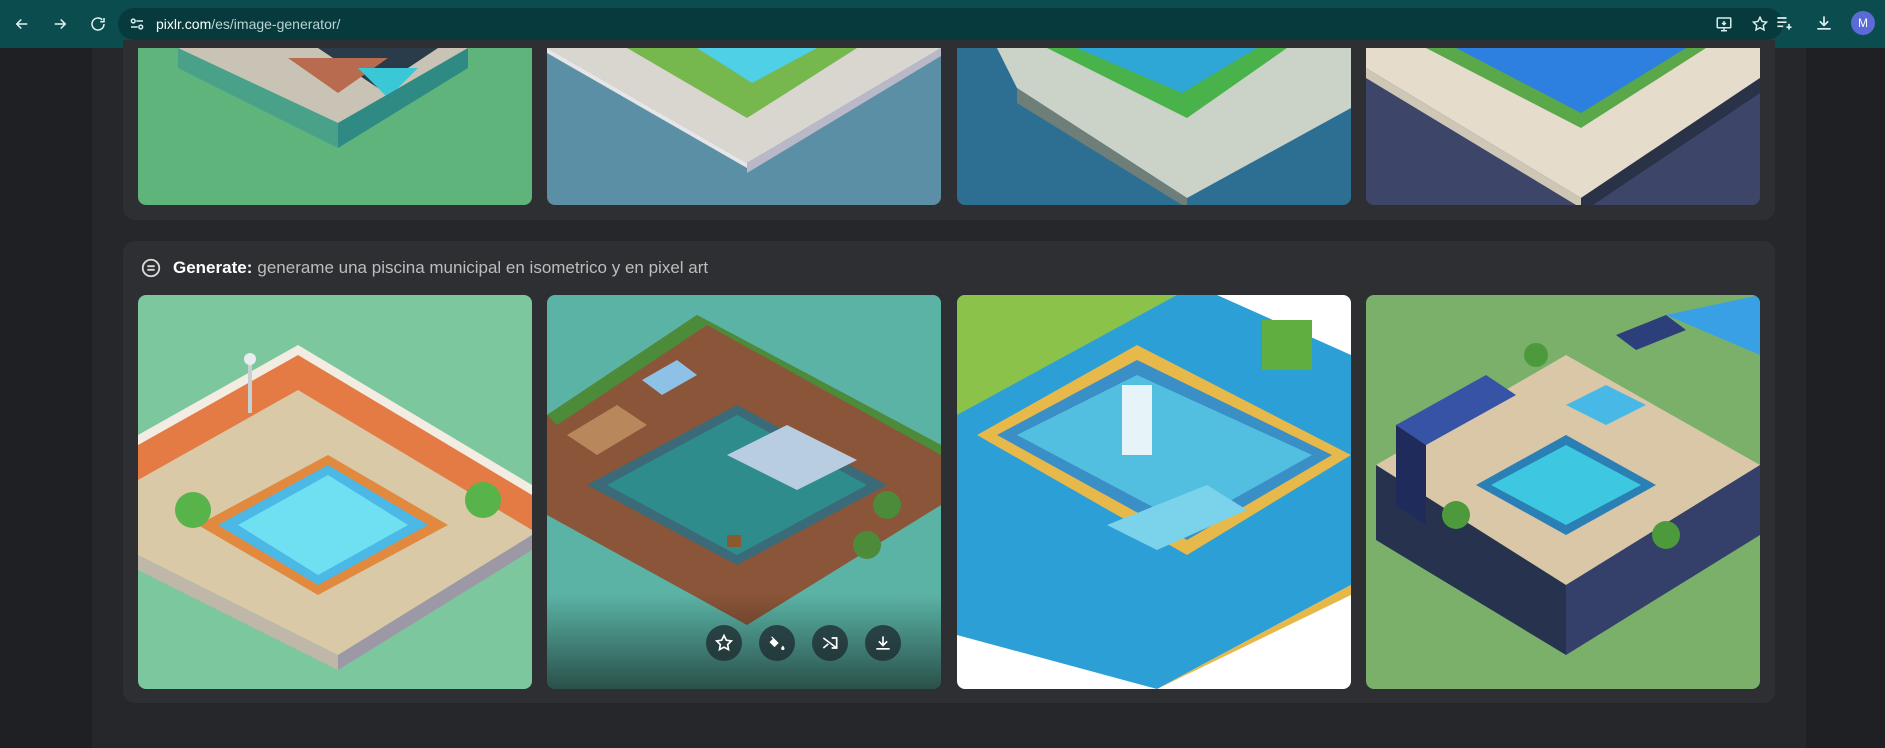 This screenshot has width=1885, height=748. I want to click on url-domain: pixlr.com, so click(184, 24).